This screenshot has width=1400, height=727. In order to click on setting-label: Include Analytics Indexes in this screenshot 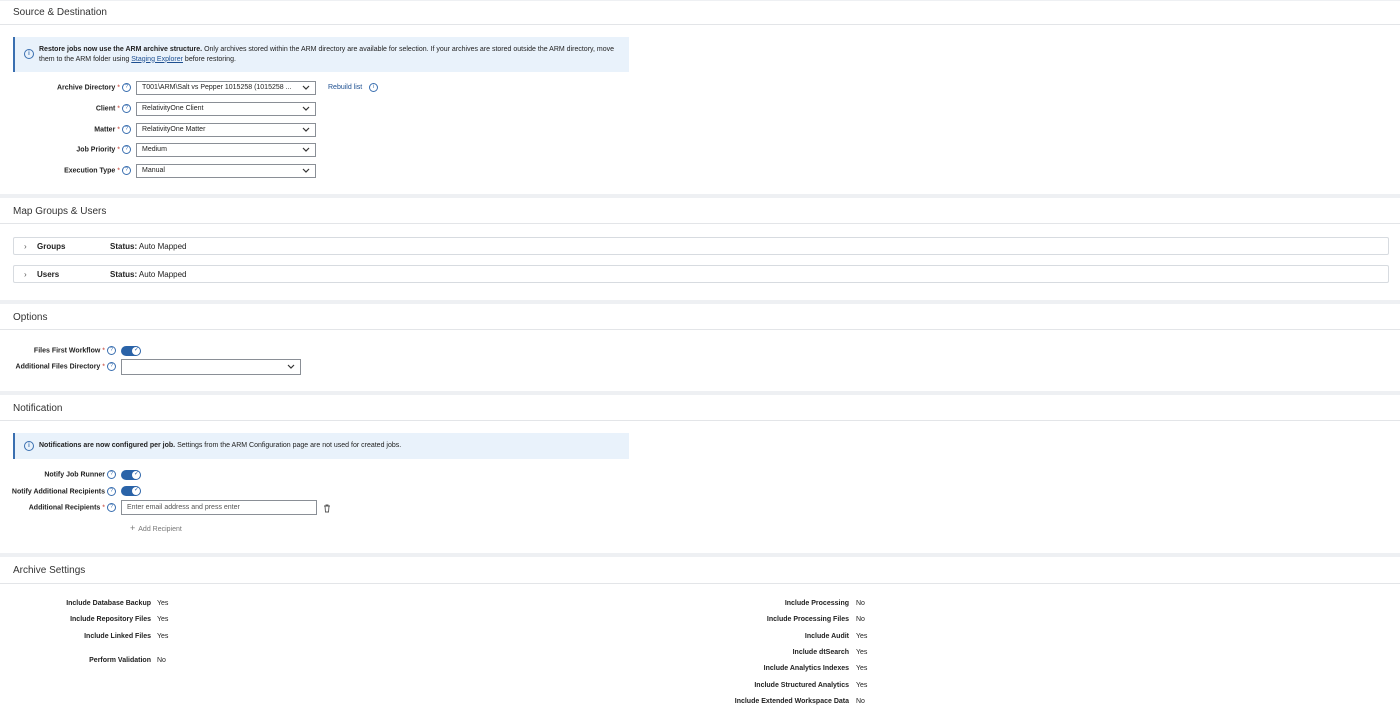, I will do `click(806, 668)`.